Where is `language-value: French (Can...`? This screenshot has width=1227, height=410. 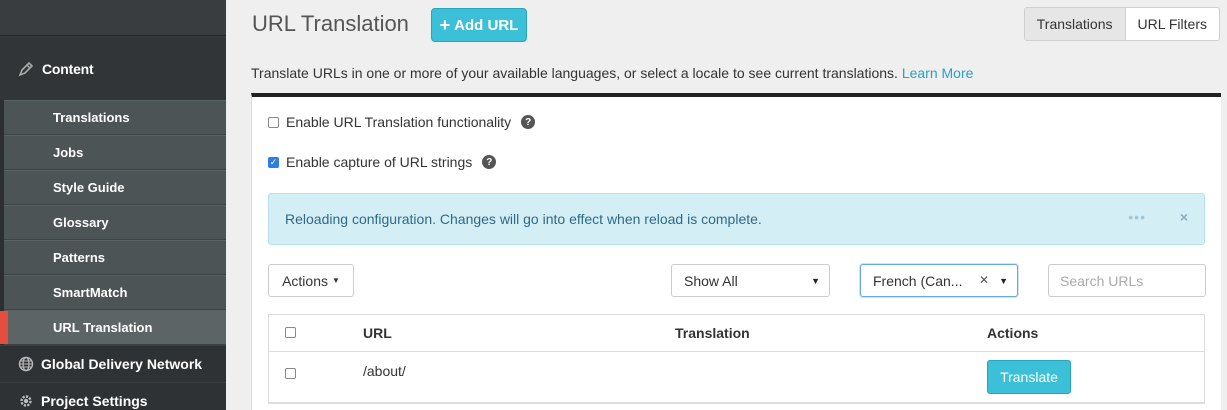
language-value: French (Can... is located at coordinates (918, 280).